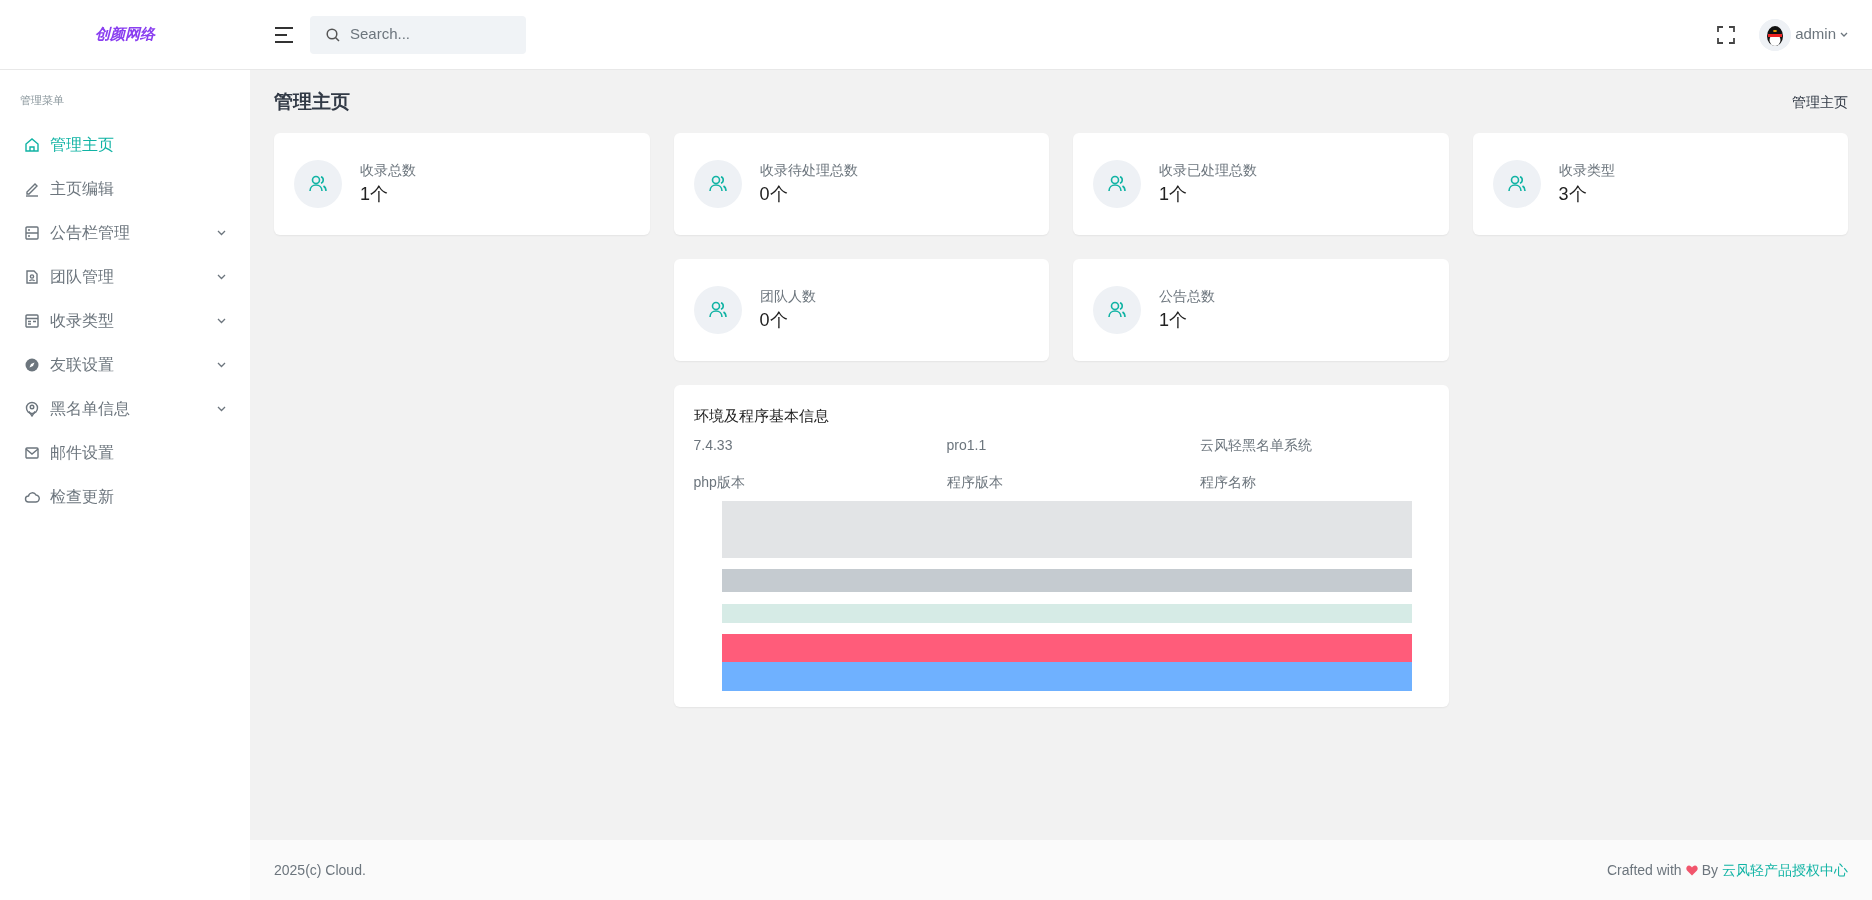 The width and height of the screenshot is (1872, 900). Describe the element at coordinates (32, 320) in the screenshot. I see `list-icon` at that location.